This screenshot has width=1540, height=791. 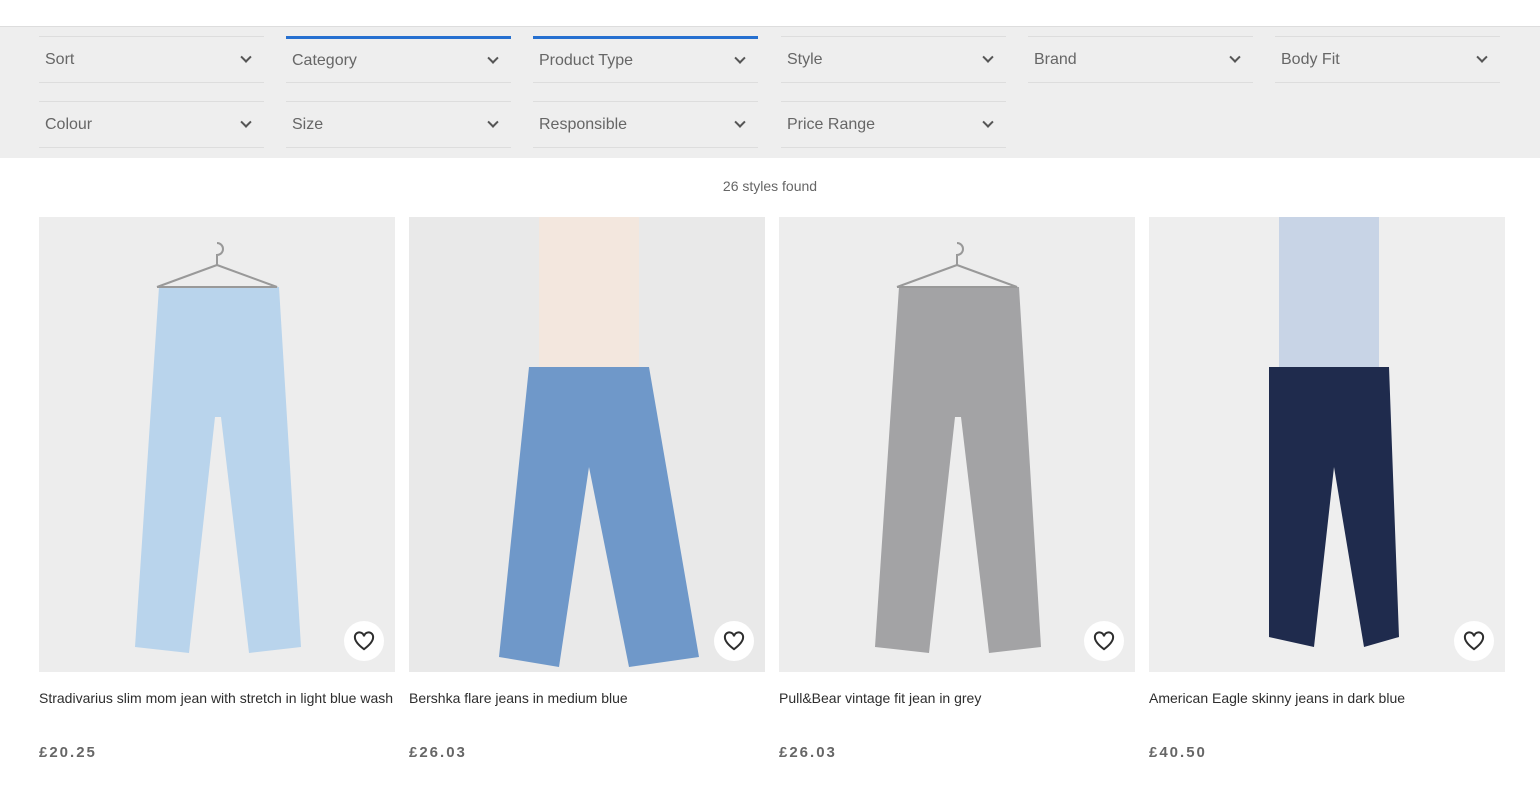 I want to click on results-count: 26 styles found, so click(x=770, y=186).